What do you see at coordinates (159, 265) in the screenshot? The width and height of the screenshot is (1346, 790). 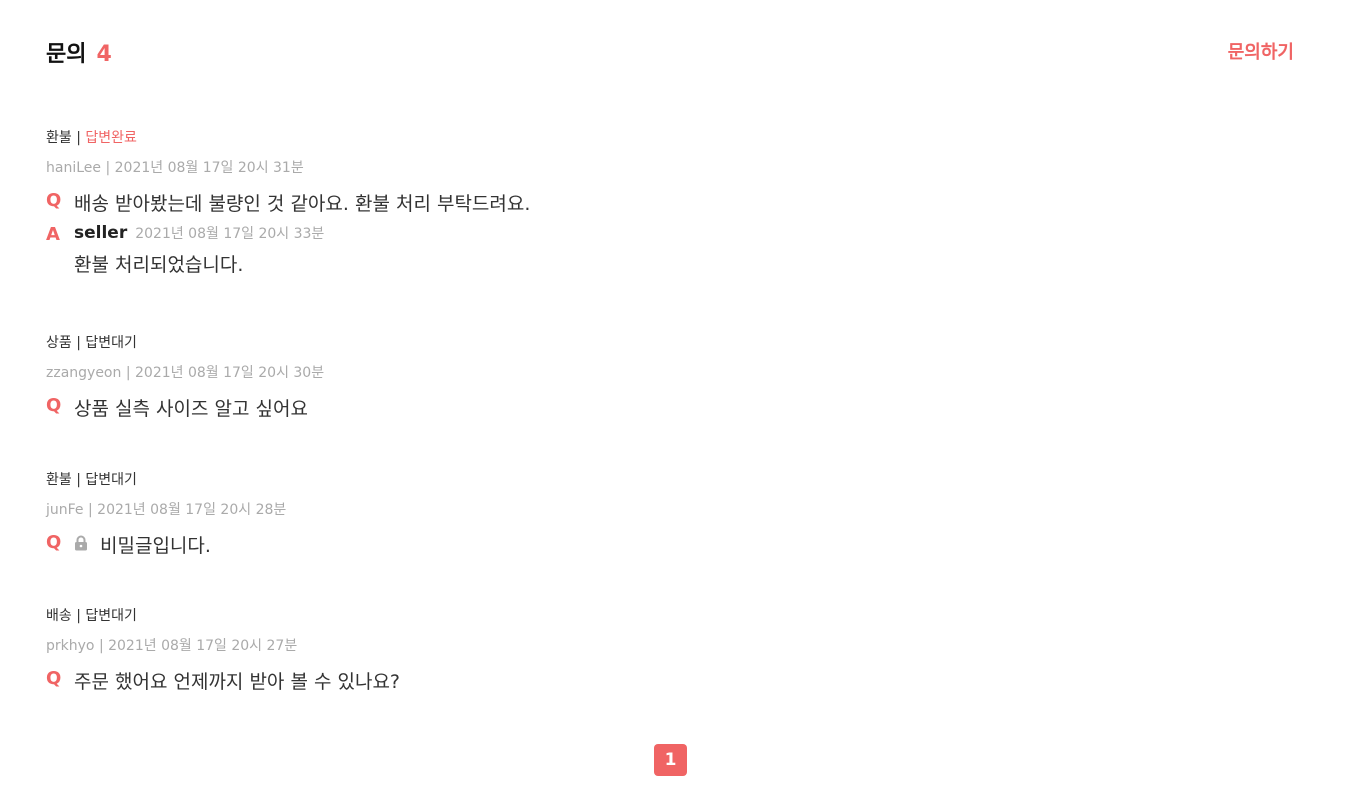 I see `answer-text: 환불 처리되었습니다.` at bounding box center [159, 265].